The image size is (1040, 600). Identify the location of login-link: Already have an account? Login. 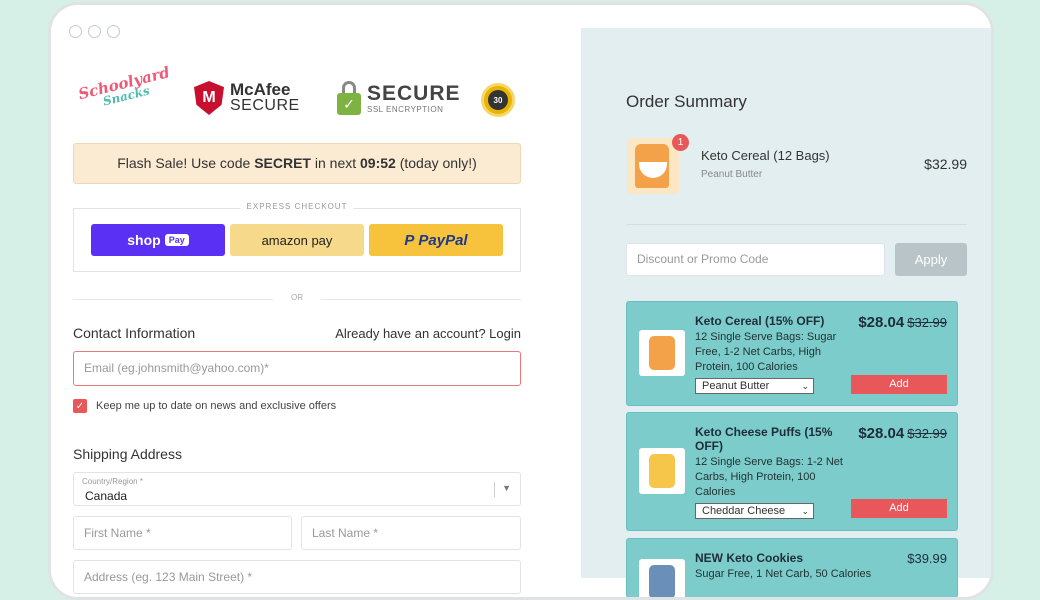
(428, 333).